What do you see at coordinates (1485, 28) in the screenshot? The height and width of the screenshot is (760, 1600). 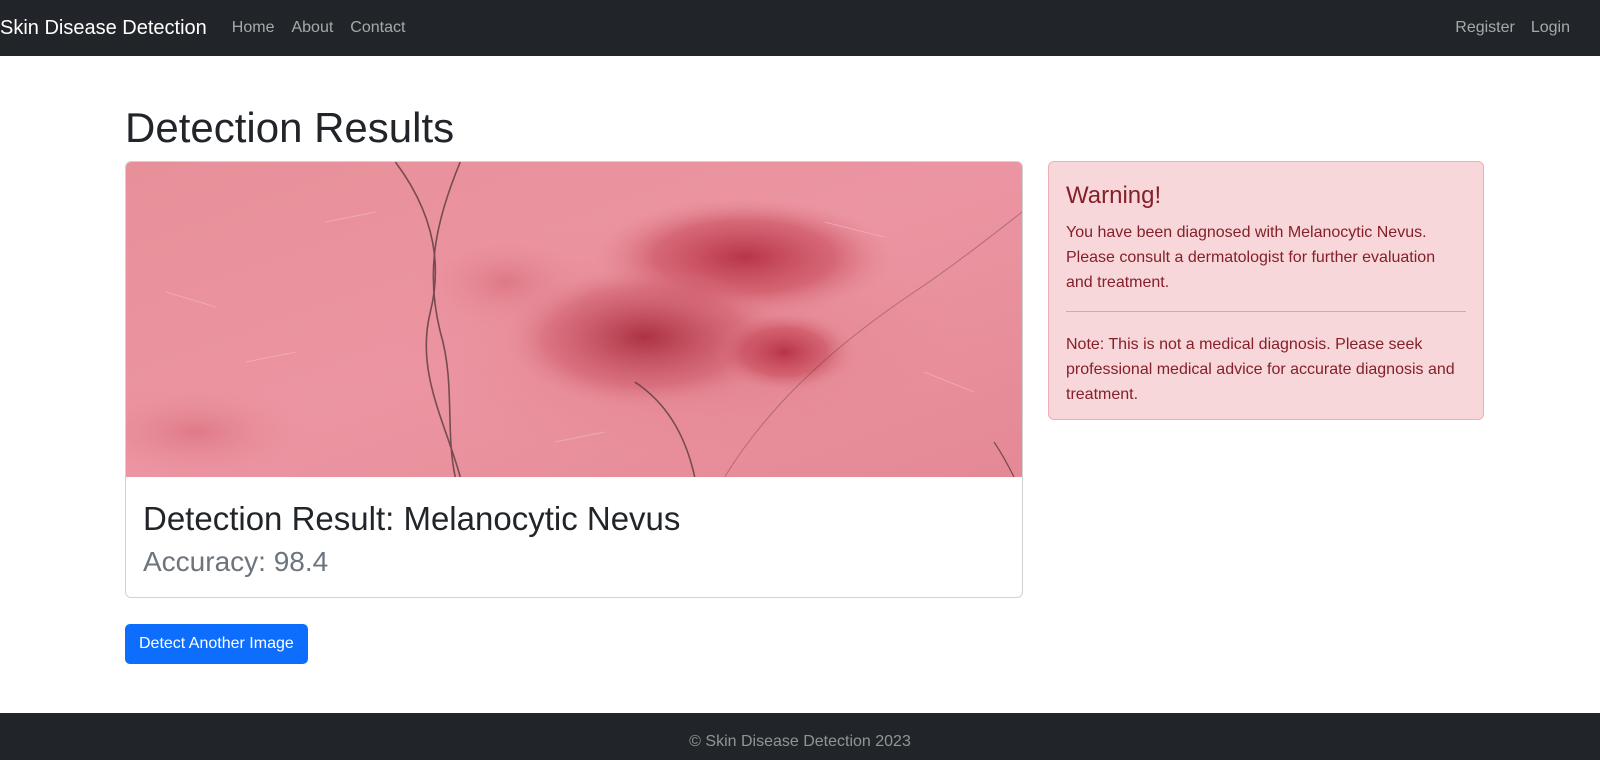 I see `register-link: Register` at bounding box center [1485, 28].